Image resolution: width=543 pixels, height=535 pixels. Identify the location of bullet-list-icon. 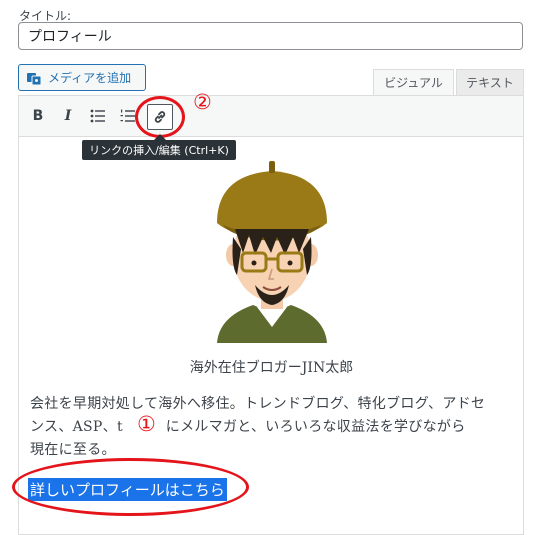
(97, 116).